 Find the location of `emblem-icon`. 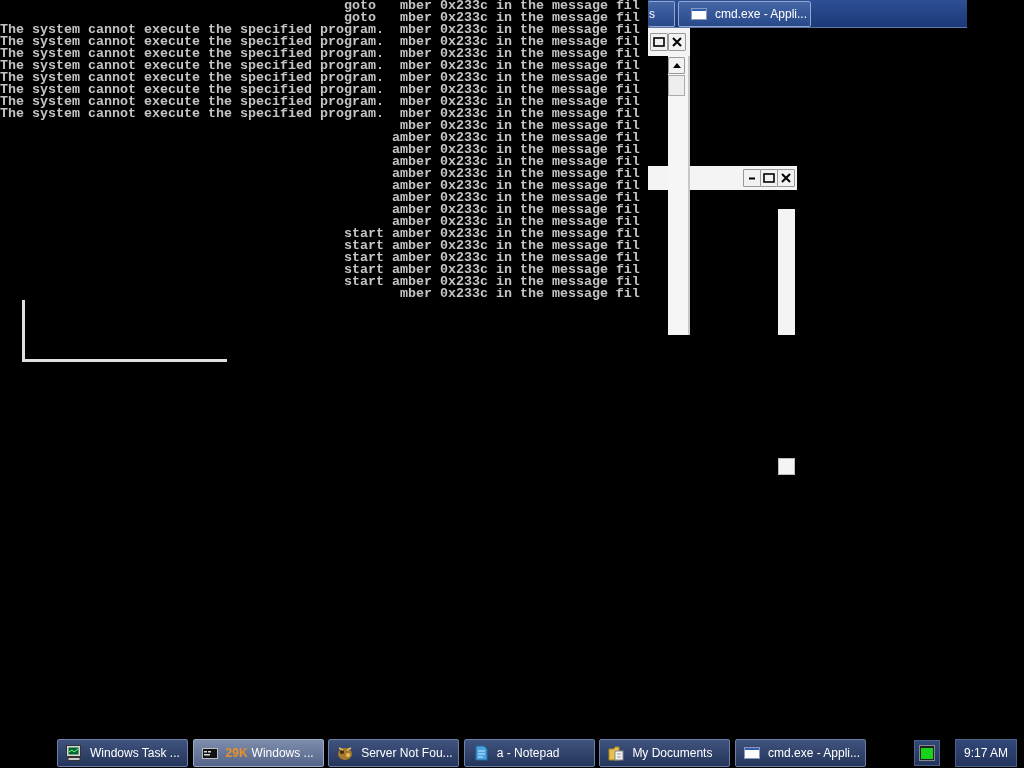

emblem-icon is located at coordinates (345, 752).